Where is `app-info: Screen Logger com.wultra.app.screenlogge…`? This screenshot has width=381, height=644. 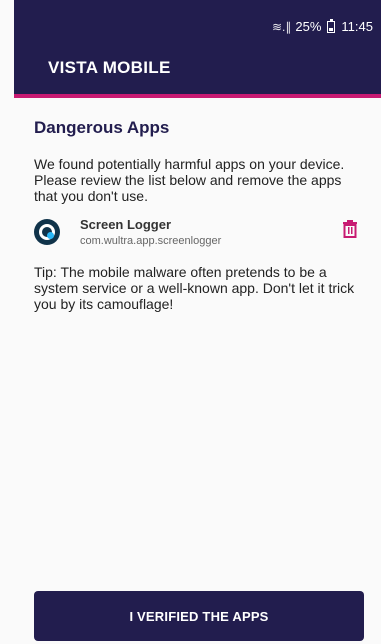
app-info: Screen Logger com.wultra.app.screenlogge… is located at coordinates (150, 232).